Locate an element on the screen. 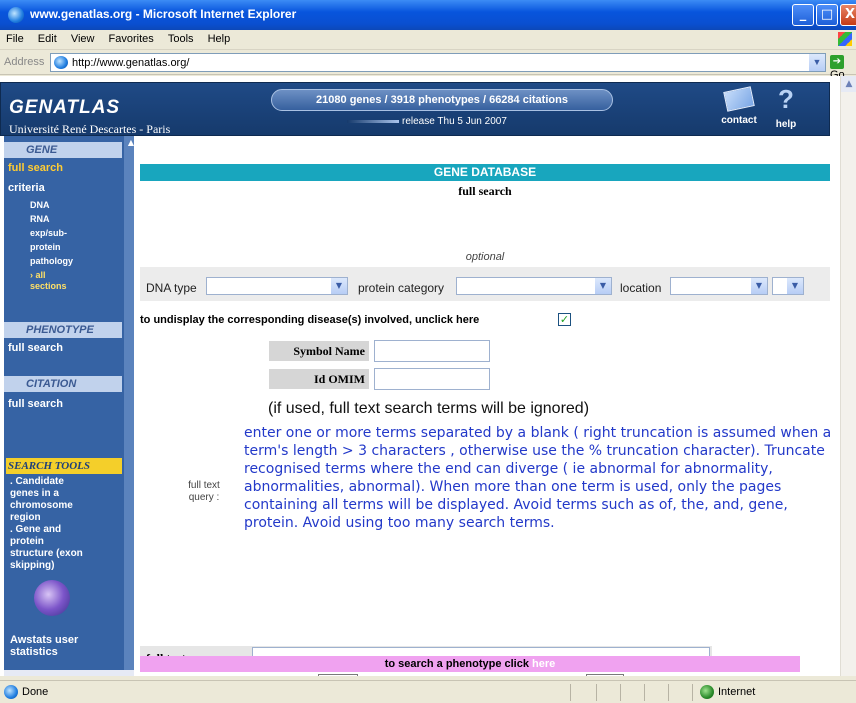  tool-line: region is located at coordinates (66, 518).